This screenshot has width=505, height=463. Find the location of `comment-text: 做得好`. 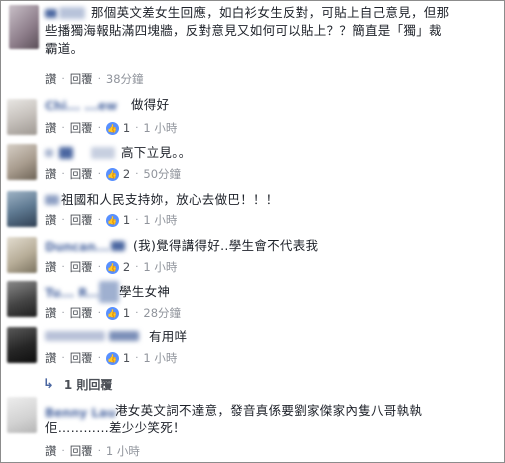

comment-text: 做得好 is located at coordinates (150, 104).